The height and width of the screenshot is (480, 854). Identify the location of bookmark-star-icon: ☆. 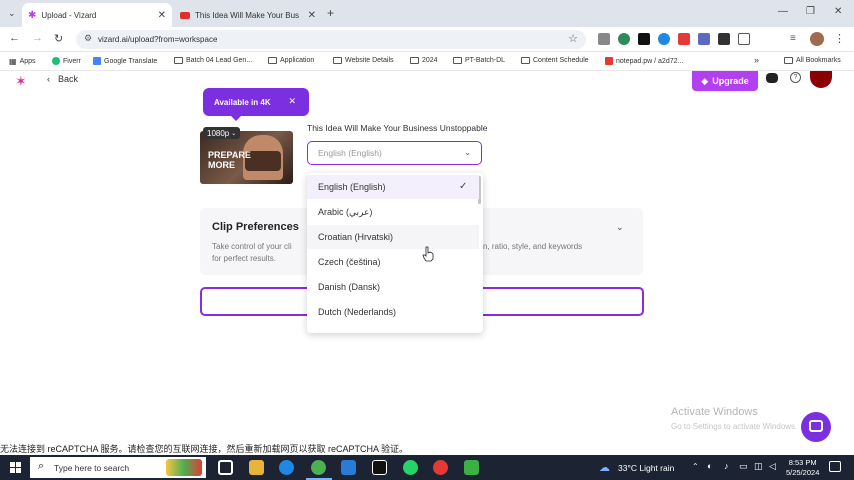
(573, 38).